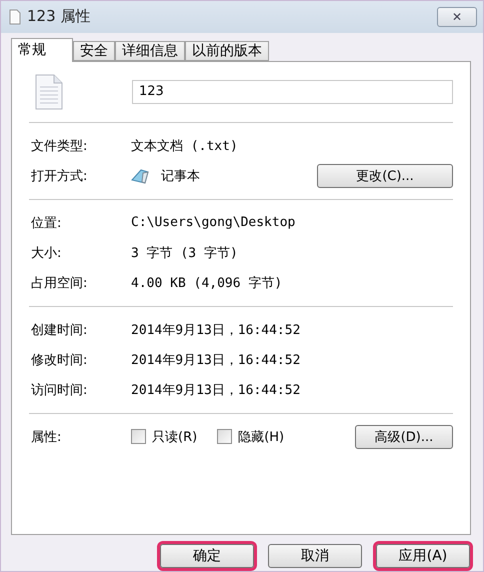 The width and height of the screenshot is (484, 572). Describe the element at coordinates (59, 146) in the screenshot. I see `field-label: 文件类型:` at that location.